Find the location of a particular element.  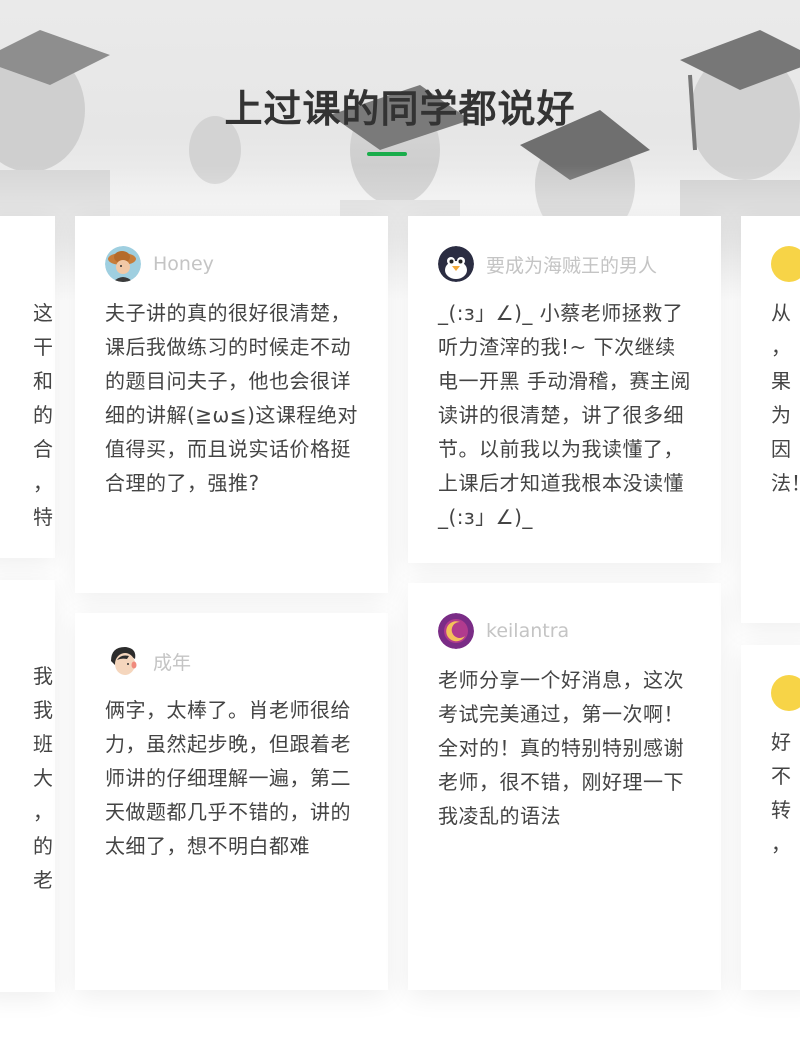

review-header: 要成为海贼王的男人 is located at coordinates (547, 264).